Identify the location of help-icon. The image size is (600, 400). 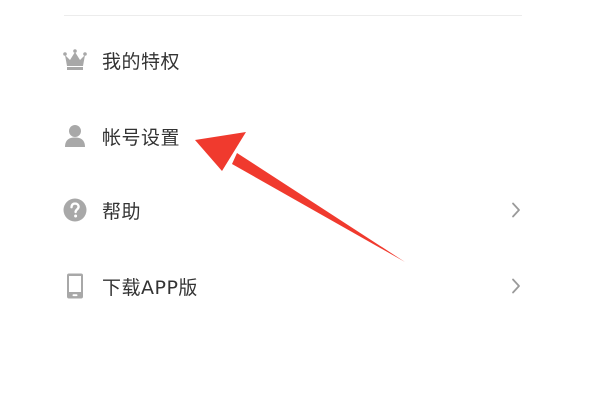
(75, 210).